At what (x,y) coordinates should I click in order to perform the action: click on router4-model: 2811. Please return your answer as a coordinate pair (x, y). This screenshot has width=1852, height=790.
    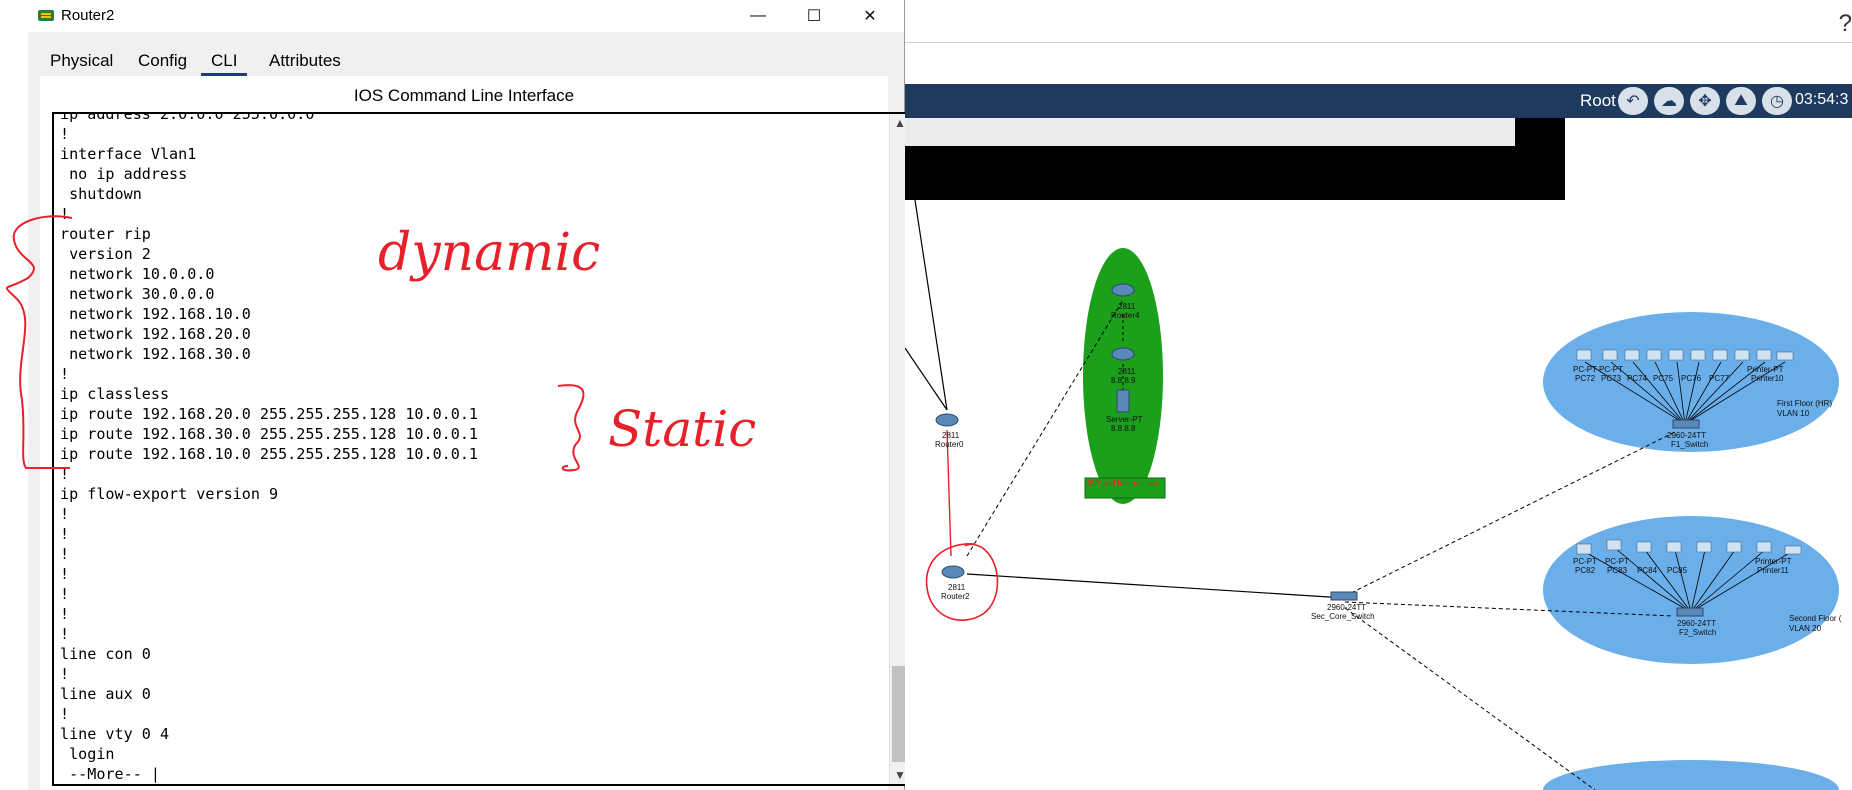
    Looking at the image, I should click on (1127, 306).